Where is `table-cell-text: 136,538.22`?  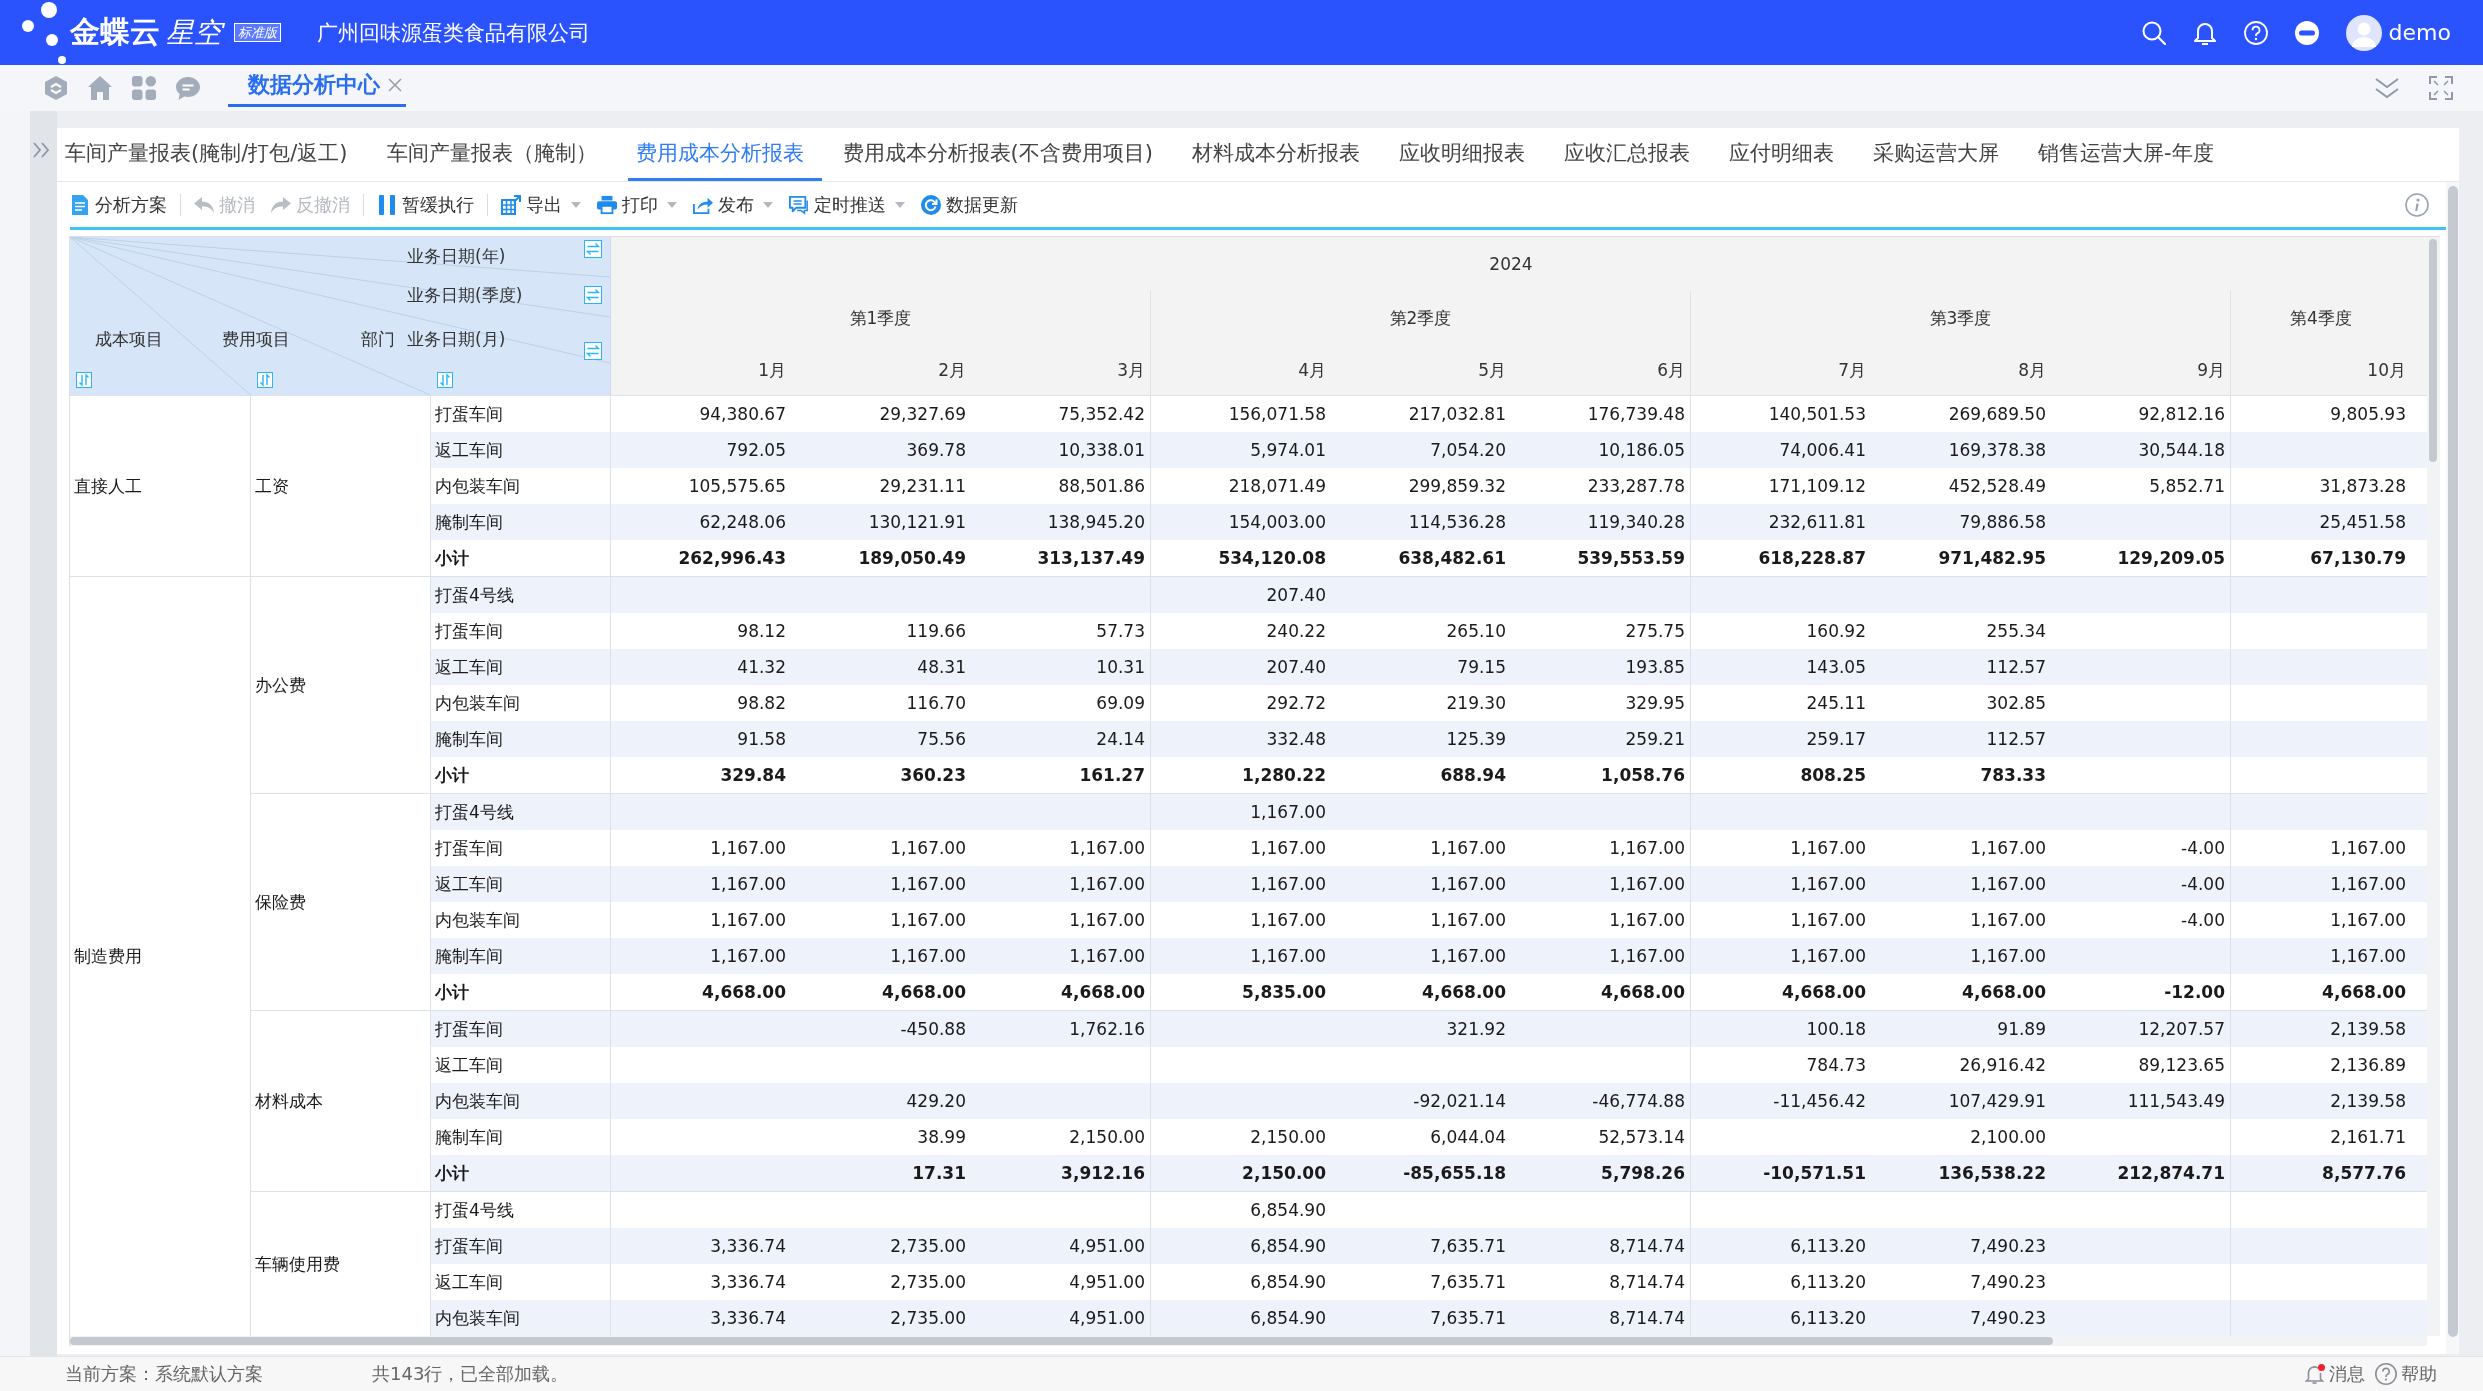
table-cell-text: 136,538.22 is located at coordinates (1992, 1173).